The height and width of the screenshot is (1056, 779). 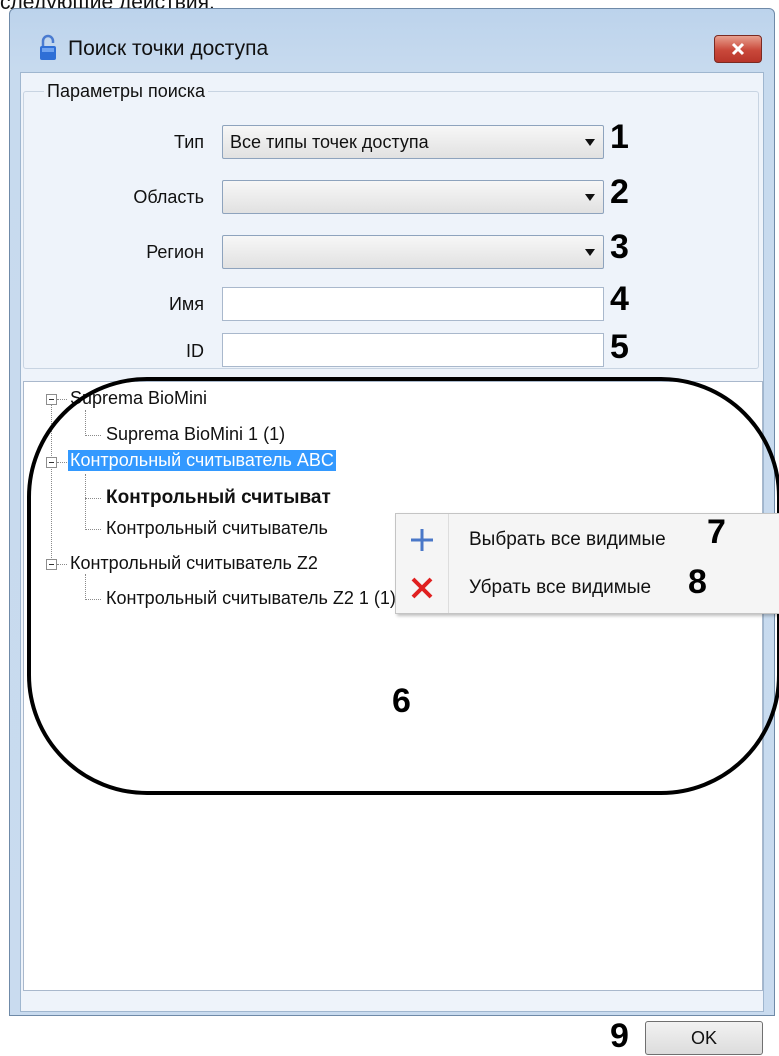 I want to click on plus-icon, so click(x=422, y=540).